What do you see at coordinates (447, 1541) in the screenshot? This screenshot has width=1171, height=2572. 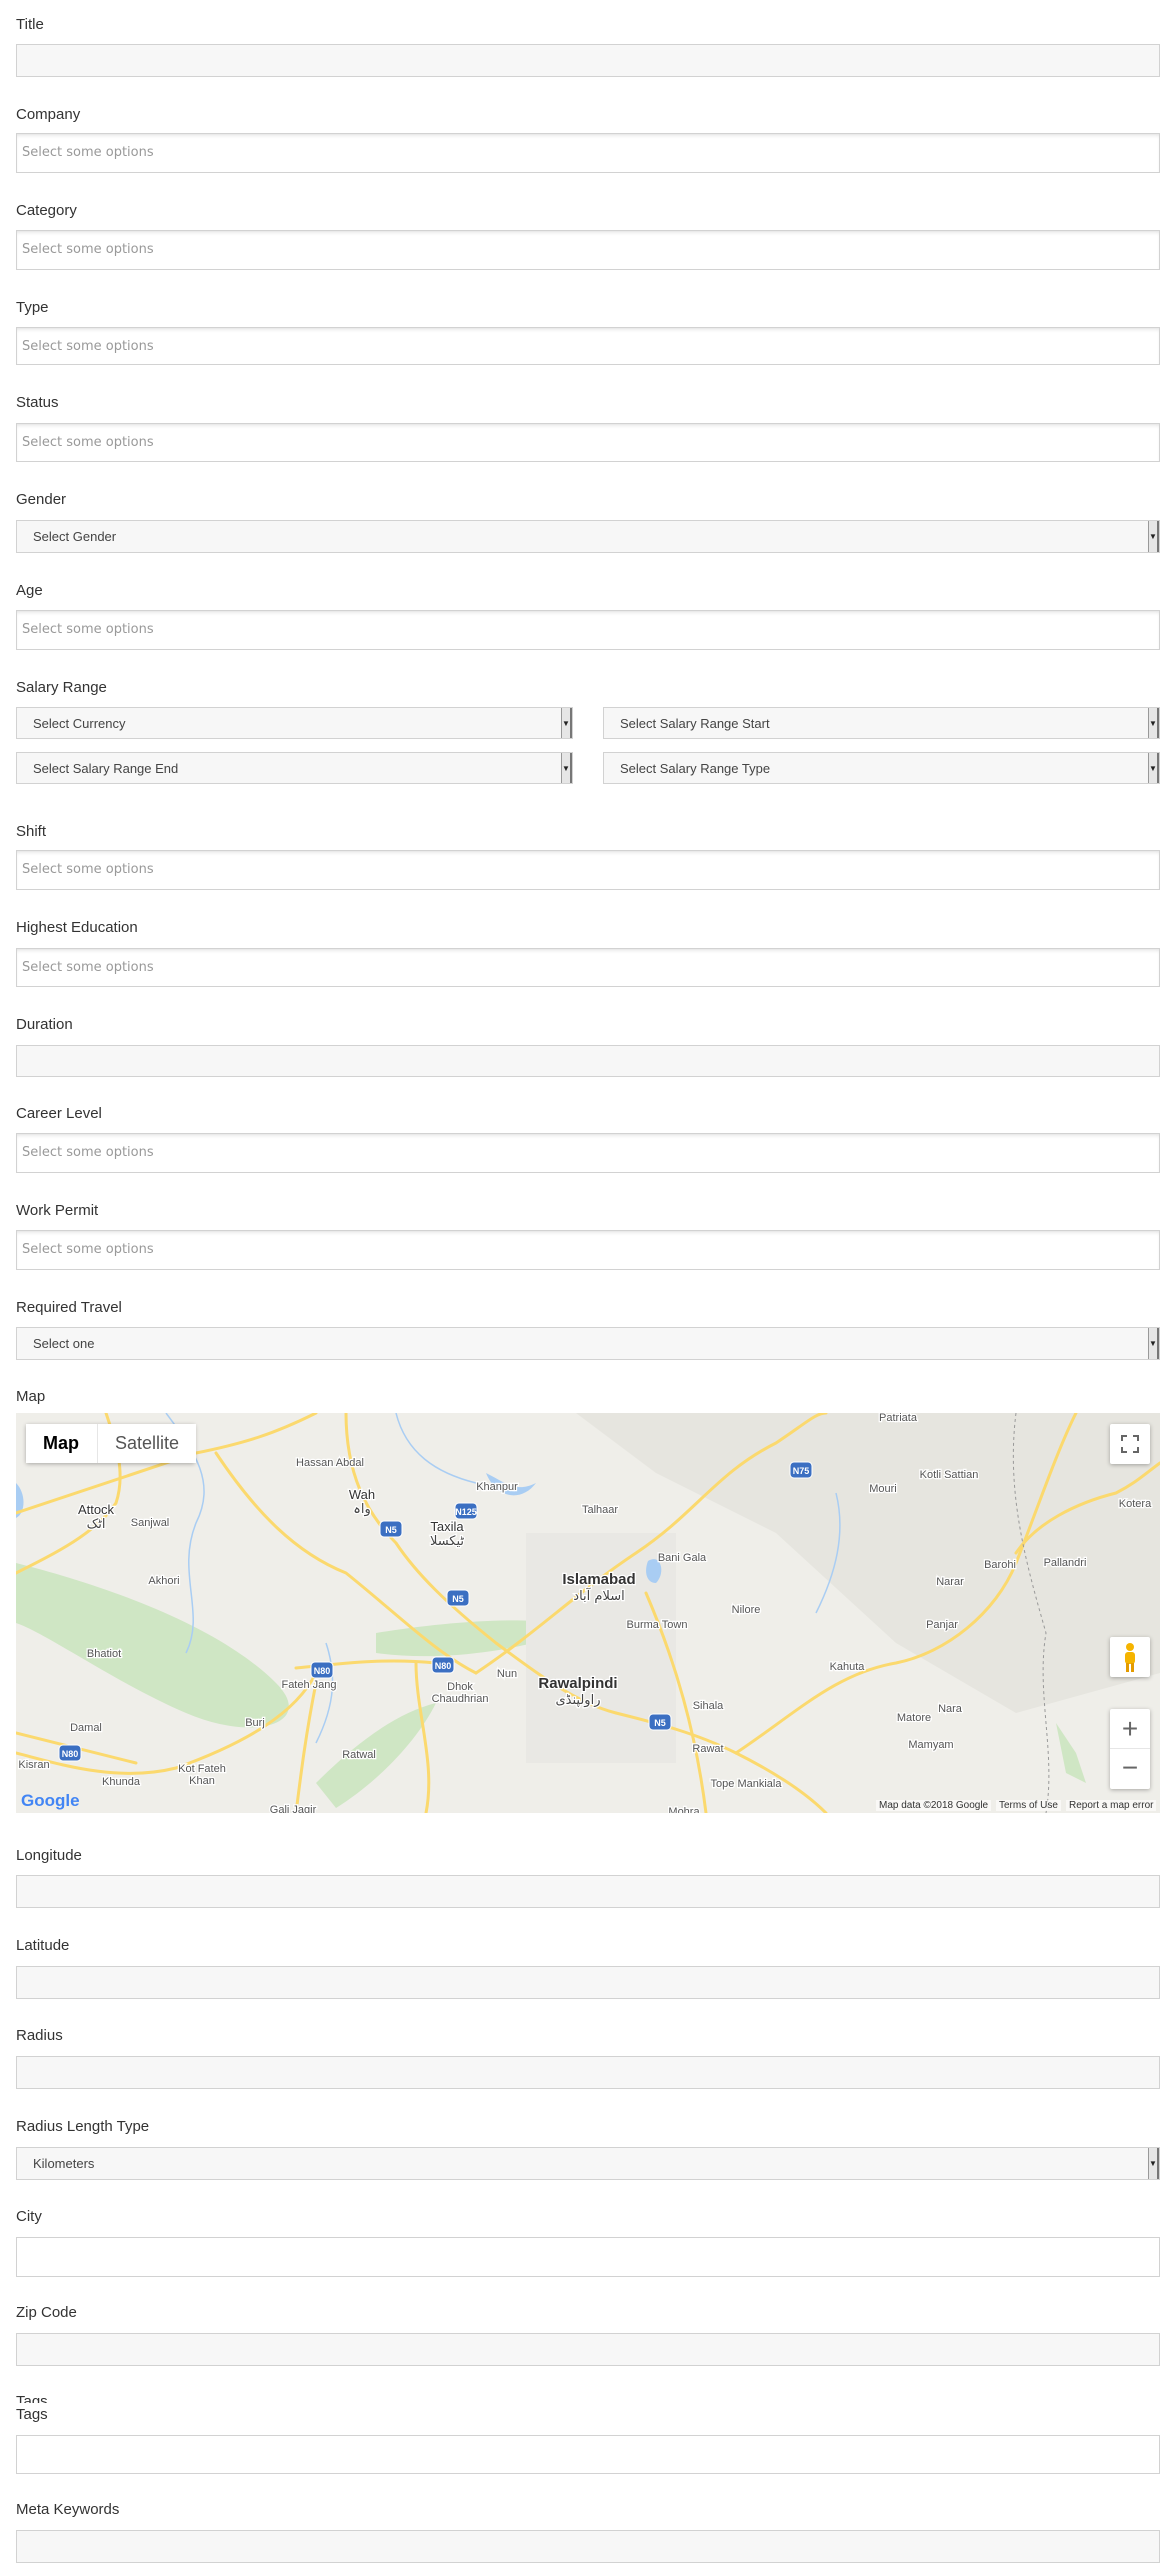 I see `place-label-urdu: ٹیکسلا` at bounding box center [447, 1541].